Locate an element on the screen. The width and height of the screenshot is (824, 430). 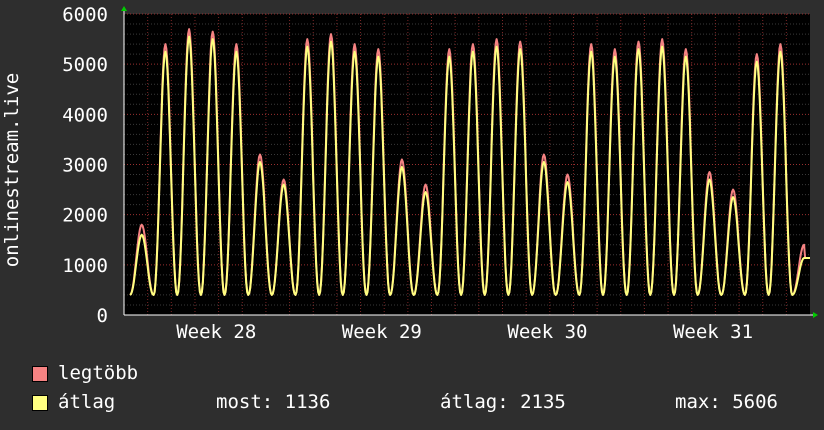
y-ticks: 0 1000 2000 3000 4000 5000 6000 is located at coordinates (85, 165).